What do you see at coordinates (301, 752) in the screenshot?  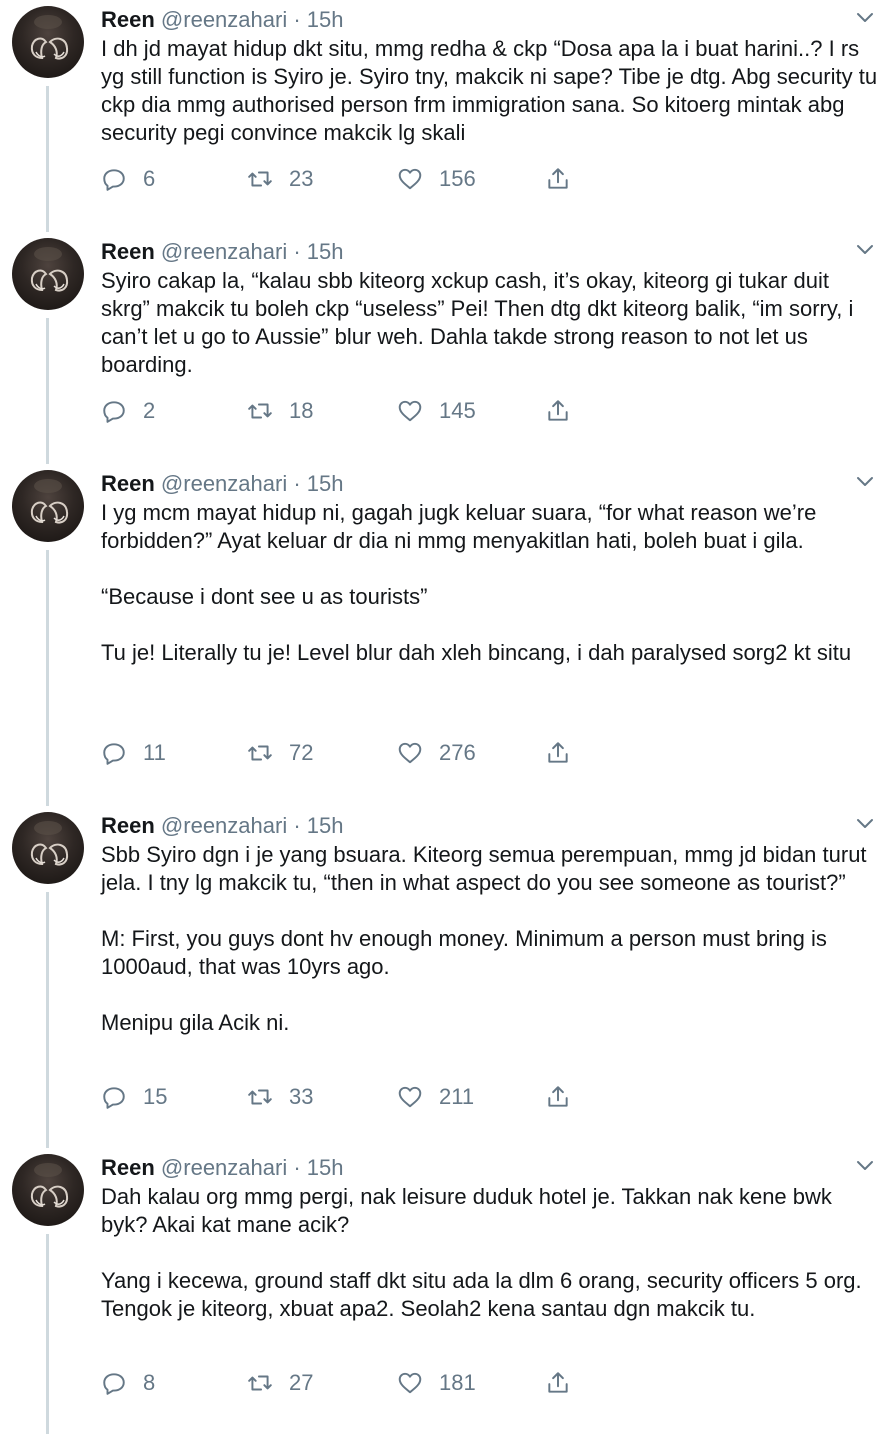 I see `retweet-count: 72` at bounding box center [301, 752].